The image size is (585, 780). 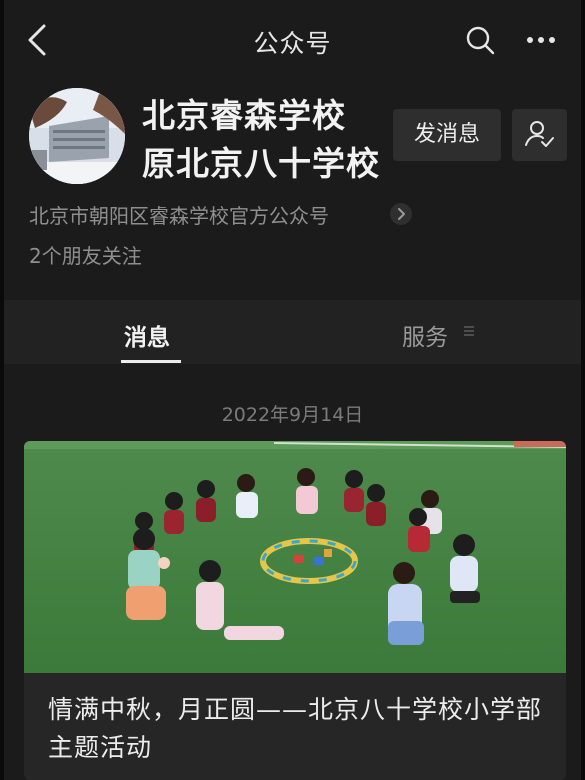 What do you see at coordinates (292, 415) in the screenshot?
I see `feed-date-separator: 2022年9月14日` at bounding box center [292, 415].